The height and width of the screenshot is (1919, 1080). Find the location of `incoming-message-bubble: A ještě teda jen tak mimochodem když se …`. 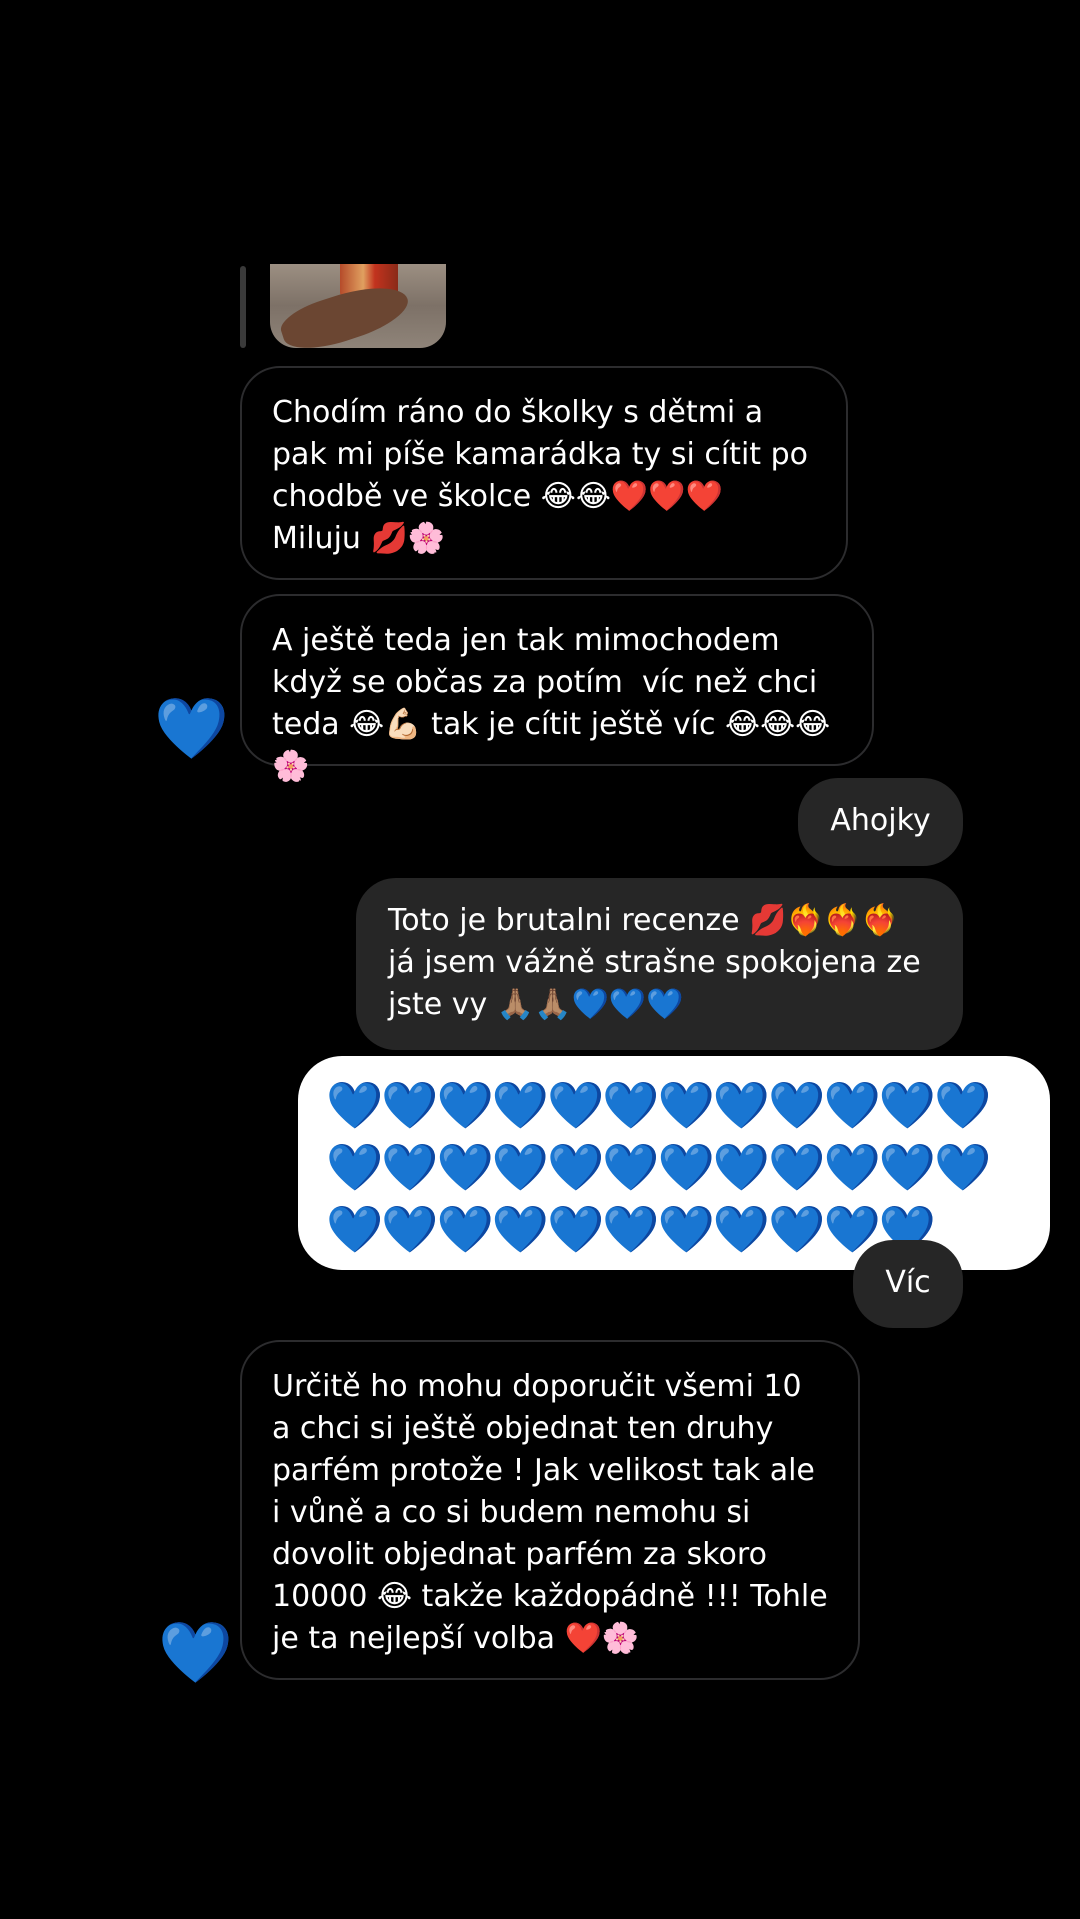

incoming-message-bubble: A ještě teda jen tak mimochodem když se … is located at coordinates (557, 689).